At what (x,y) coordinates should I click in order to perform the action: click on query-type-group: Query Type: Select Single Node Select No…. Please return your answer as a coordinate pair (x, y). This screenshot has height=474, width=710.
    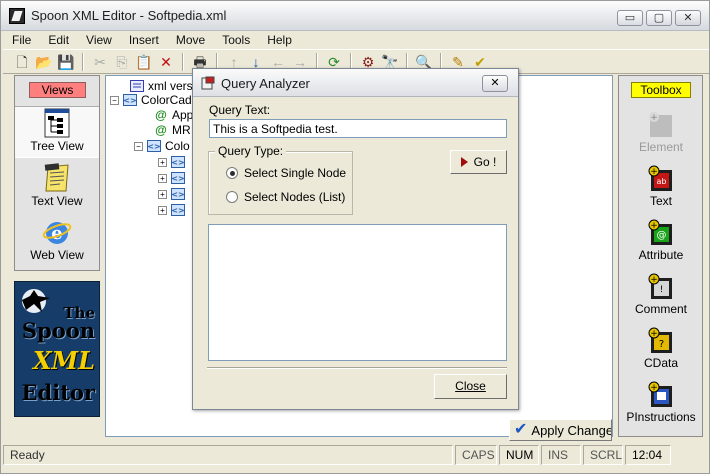
    Looking at the image, I should click on (280, 179).